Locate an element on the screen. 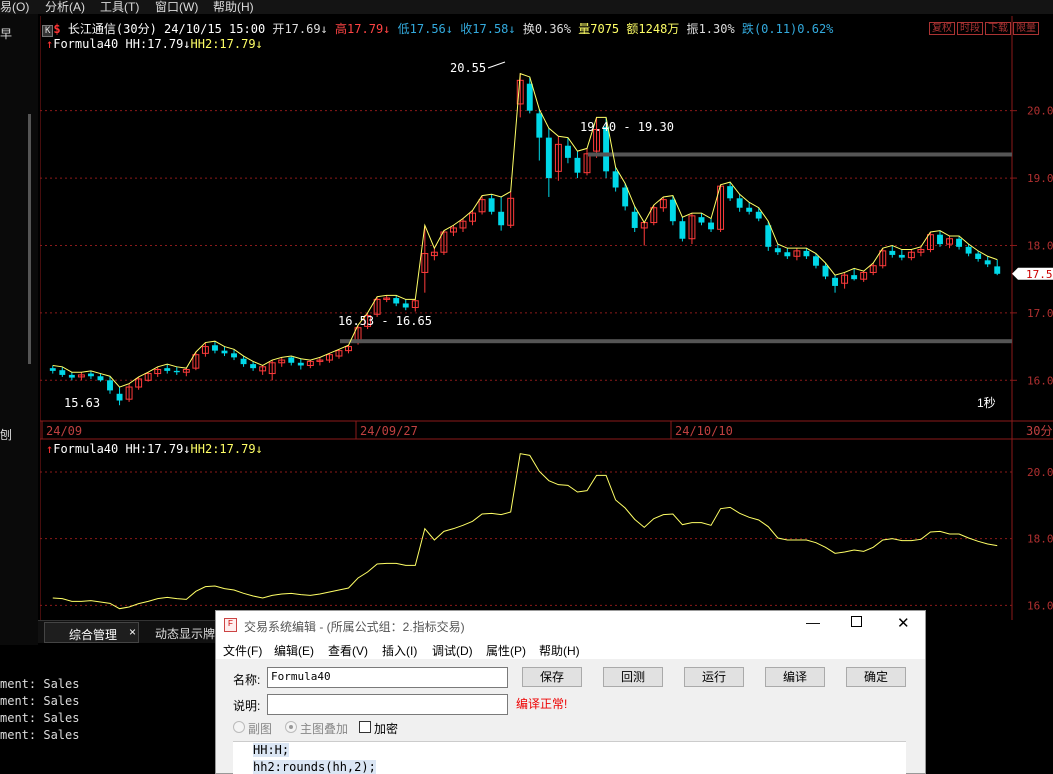 The height and width of the screenshot is (774, 1053). code-editor: HH:H; hh2:rounds(hh,2); is located at coordinates (569, 757).